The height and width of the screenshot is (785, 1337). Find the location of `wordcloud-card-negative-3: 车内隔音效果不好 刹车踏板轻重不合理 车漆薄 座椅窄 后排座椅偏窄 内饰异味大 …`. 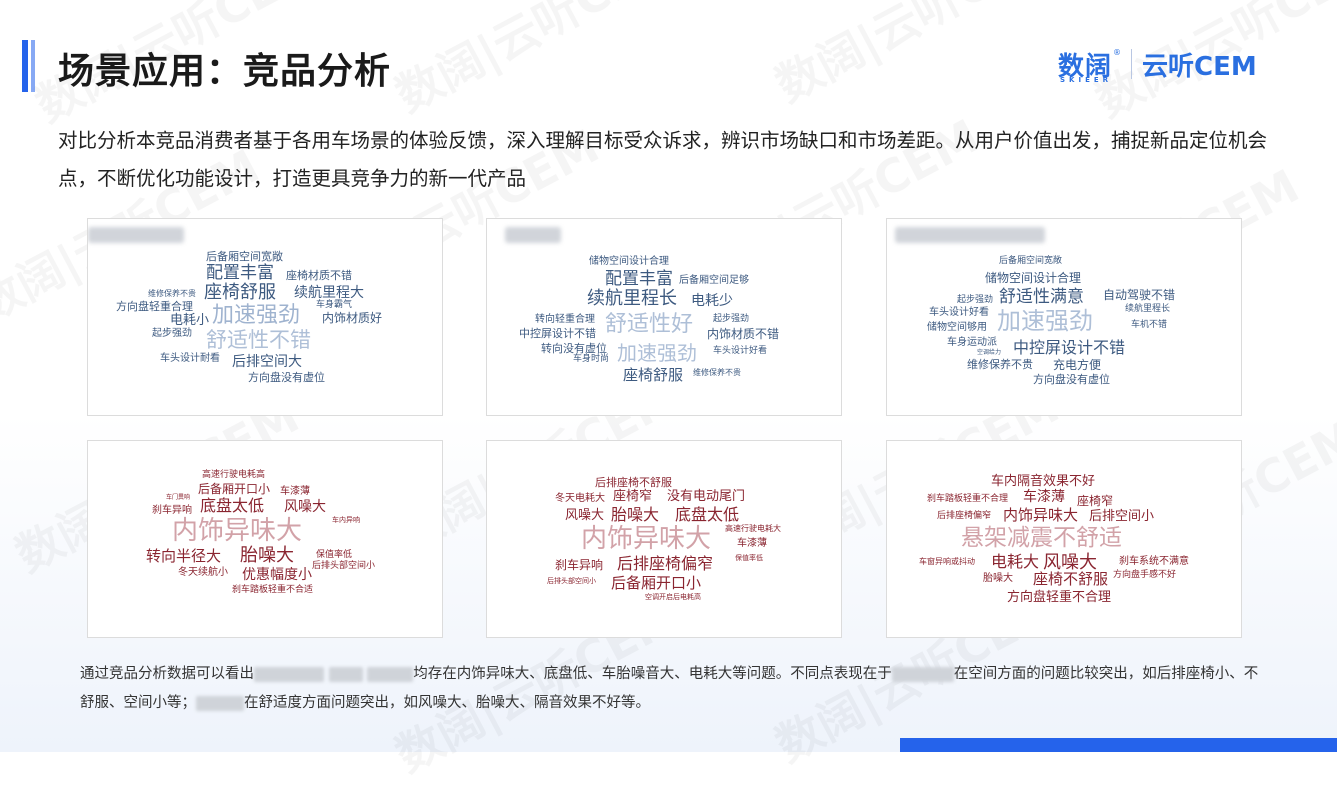

wordcloud-card-negative-3: 车内隔音效果不好 刹车踏板轻重不合理 车漆薄 座椅窄 后排座椅偏窄 内饰异味大 … is located at coordinates (1064, 539).